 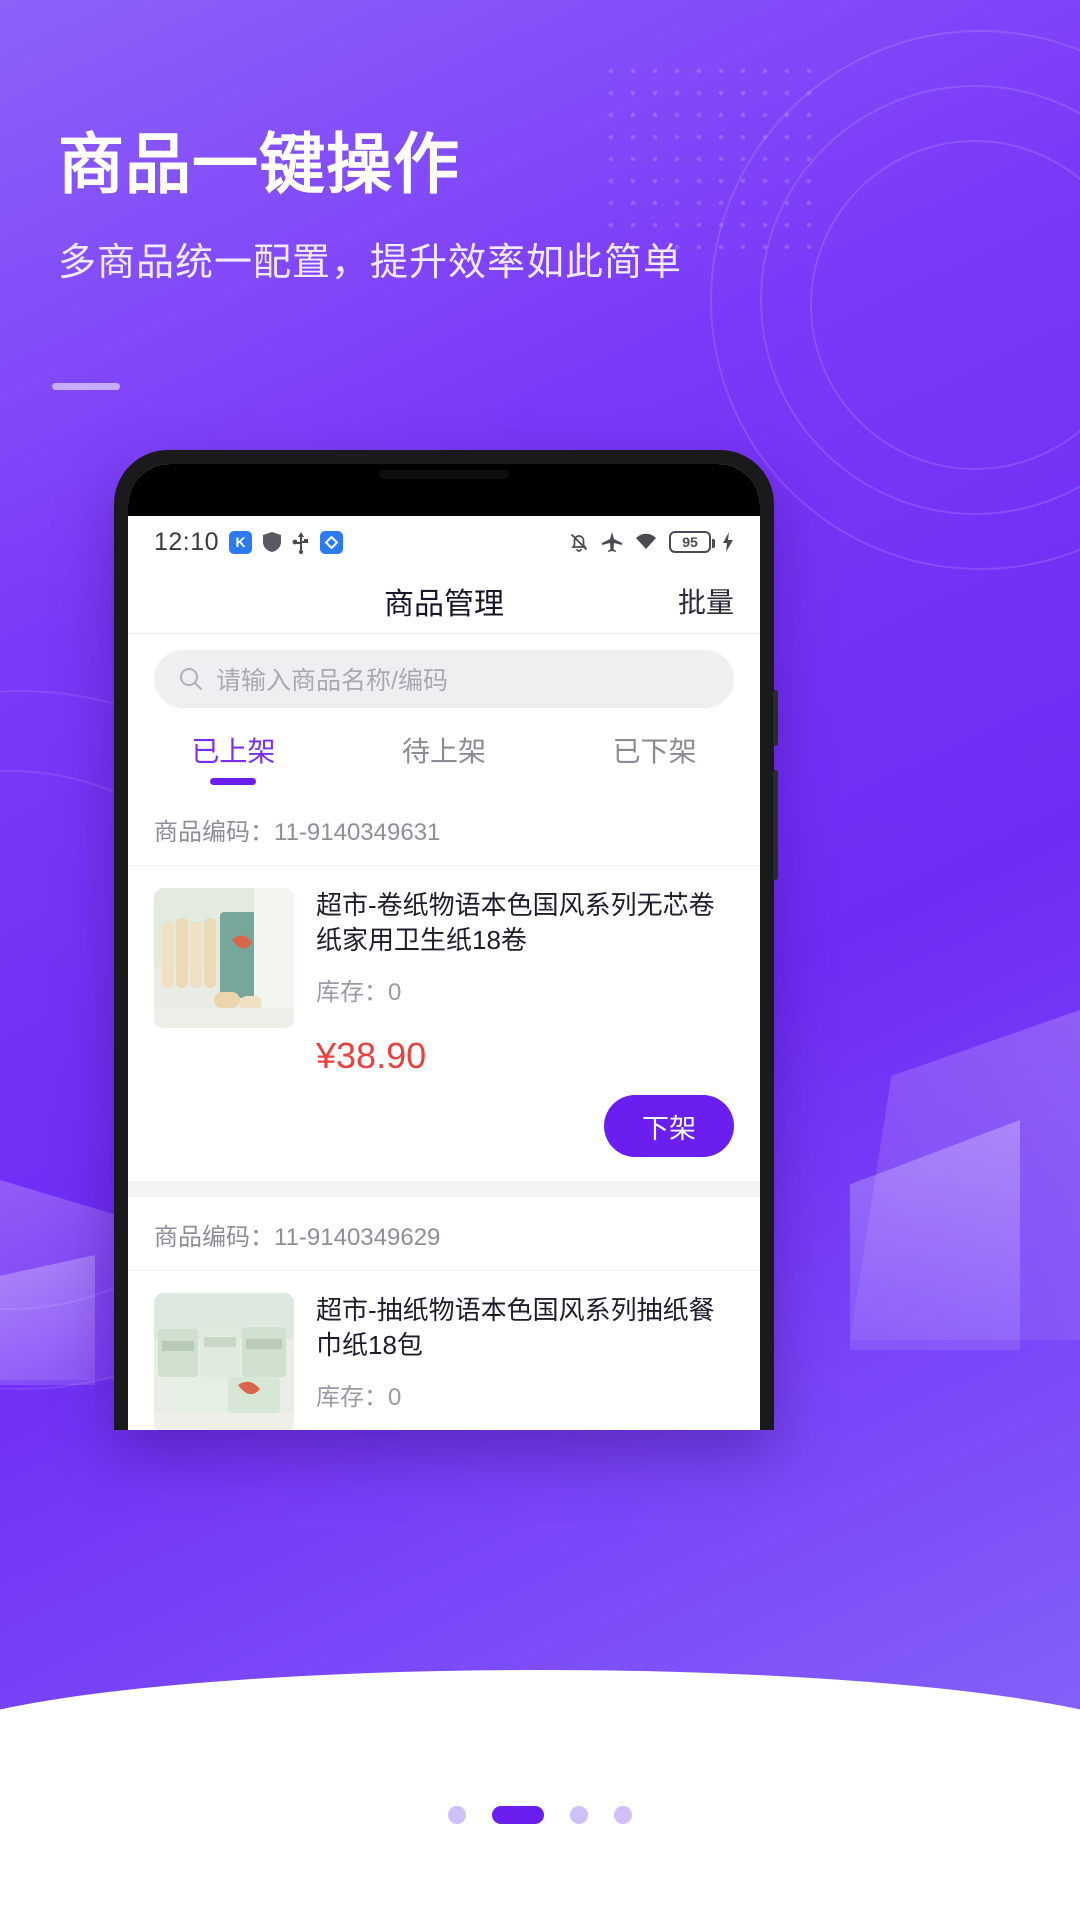 What do you see at coordinates (579, 542) in the screenshot?
I see `bell-off-icon` at bounding box center [579, 542].